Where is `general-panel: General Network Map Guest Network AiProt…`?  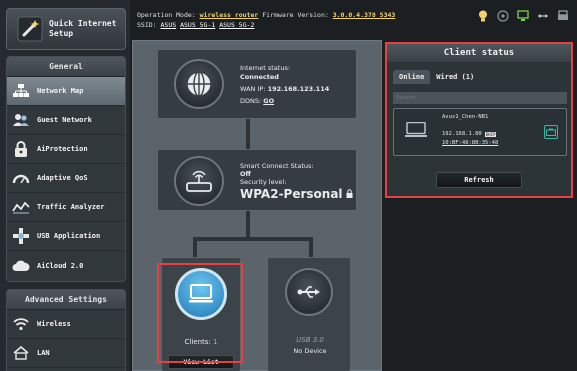
general-panel: General Network Map Guest Network AiProt… is located at coordinates (66, 169).